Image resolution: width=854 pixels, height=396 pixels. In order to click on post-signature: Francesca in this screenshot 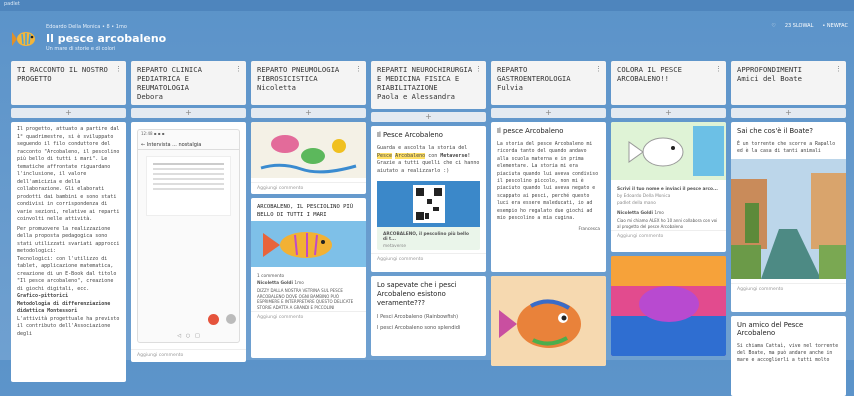, I will do `click(589, 230)`.